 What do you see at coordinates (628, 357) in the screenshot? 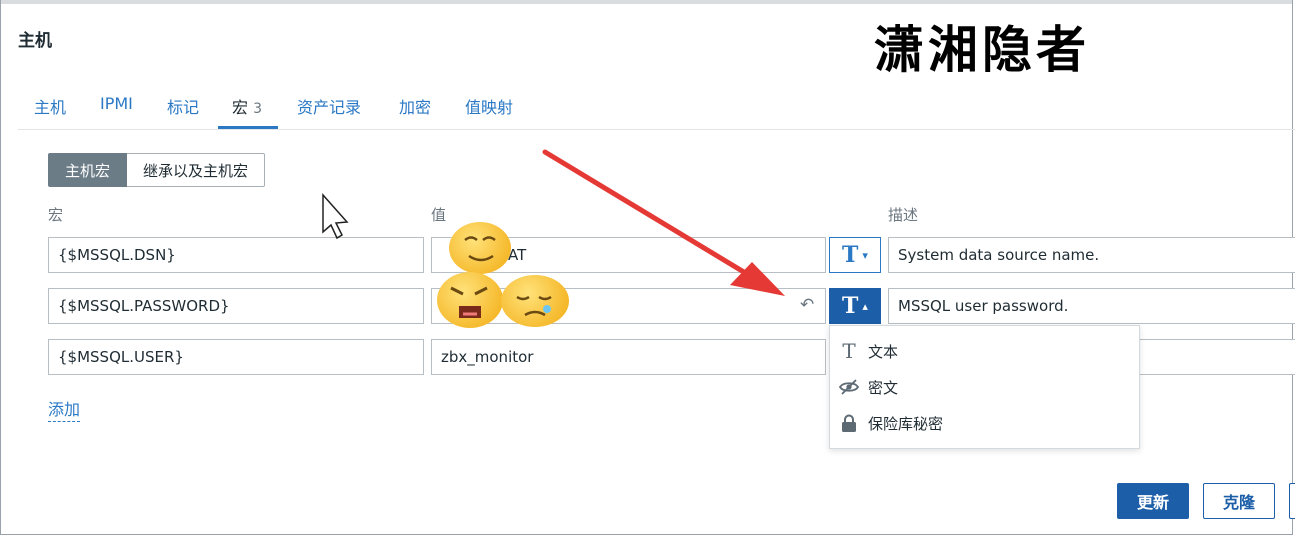
I see `macro-value-input: zbx_monitor` at bounding box center [628, 357].